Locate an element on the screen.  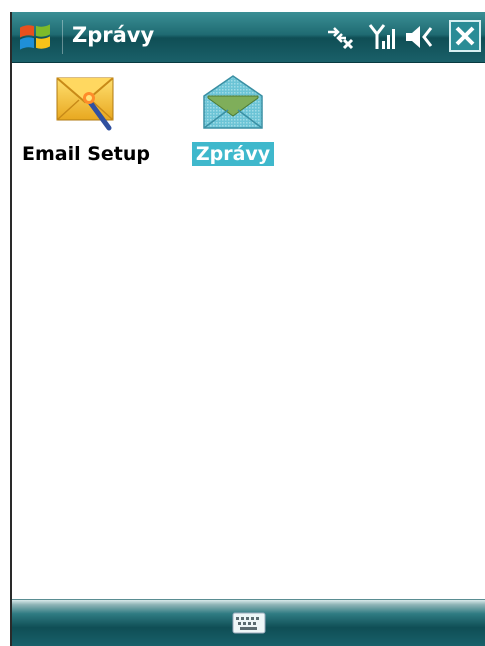
close-button is located at coordinates (465, 36).